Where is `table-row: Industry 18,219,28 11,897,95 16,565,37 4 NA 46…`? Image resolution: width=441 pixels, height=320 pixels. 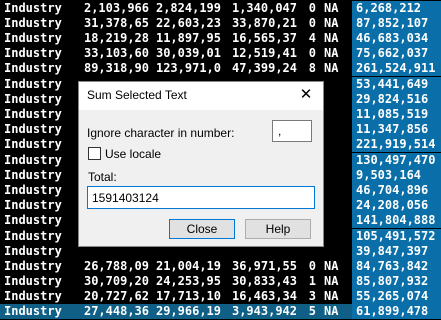 table-row: Industry 18,219,28 11,897,95 16,565,37 4 NA 46… is located at coordinates (220, 38).